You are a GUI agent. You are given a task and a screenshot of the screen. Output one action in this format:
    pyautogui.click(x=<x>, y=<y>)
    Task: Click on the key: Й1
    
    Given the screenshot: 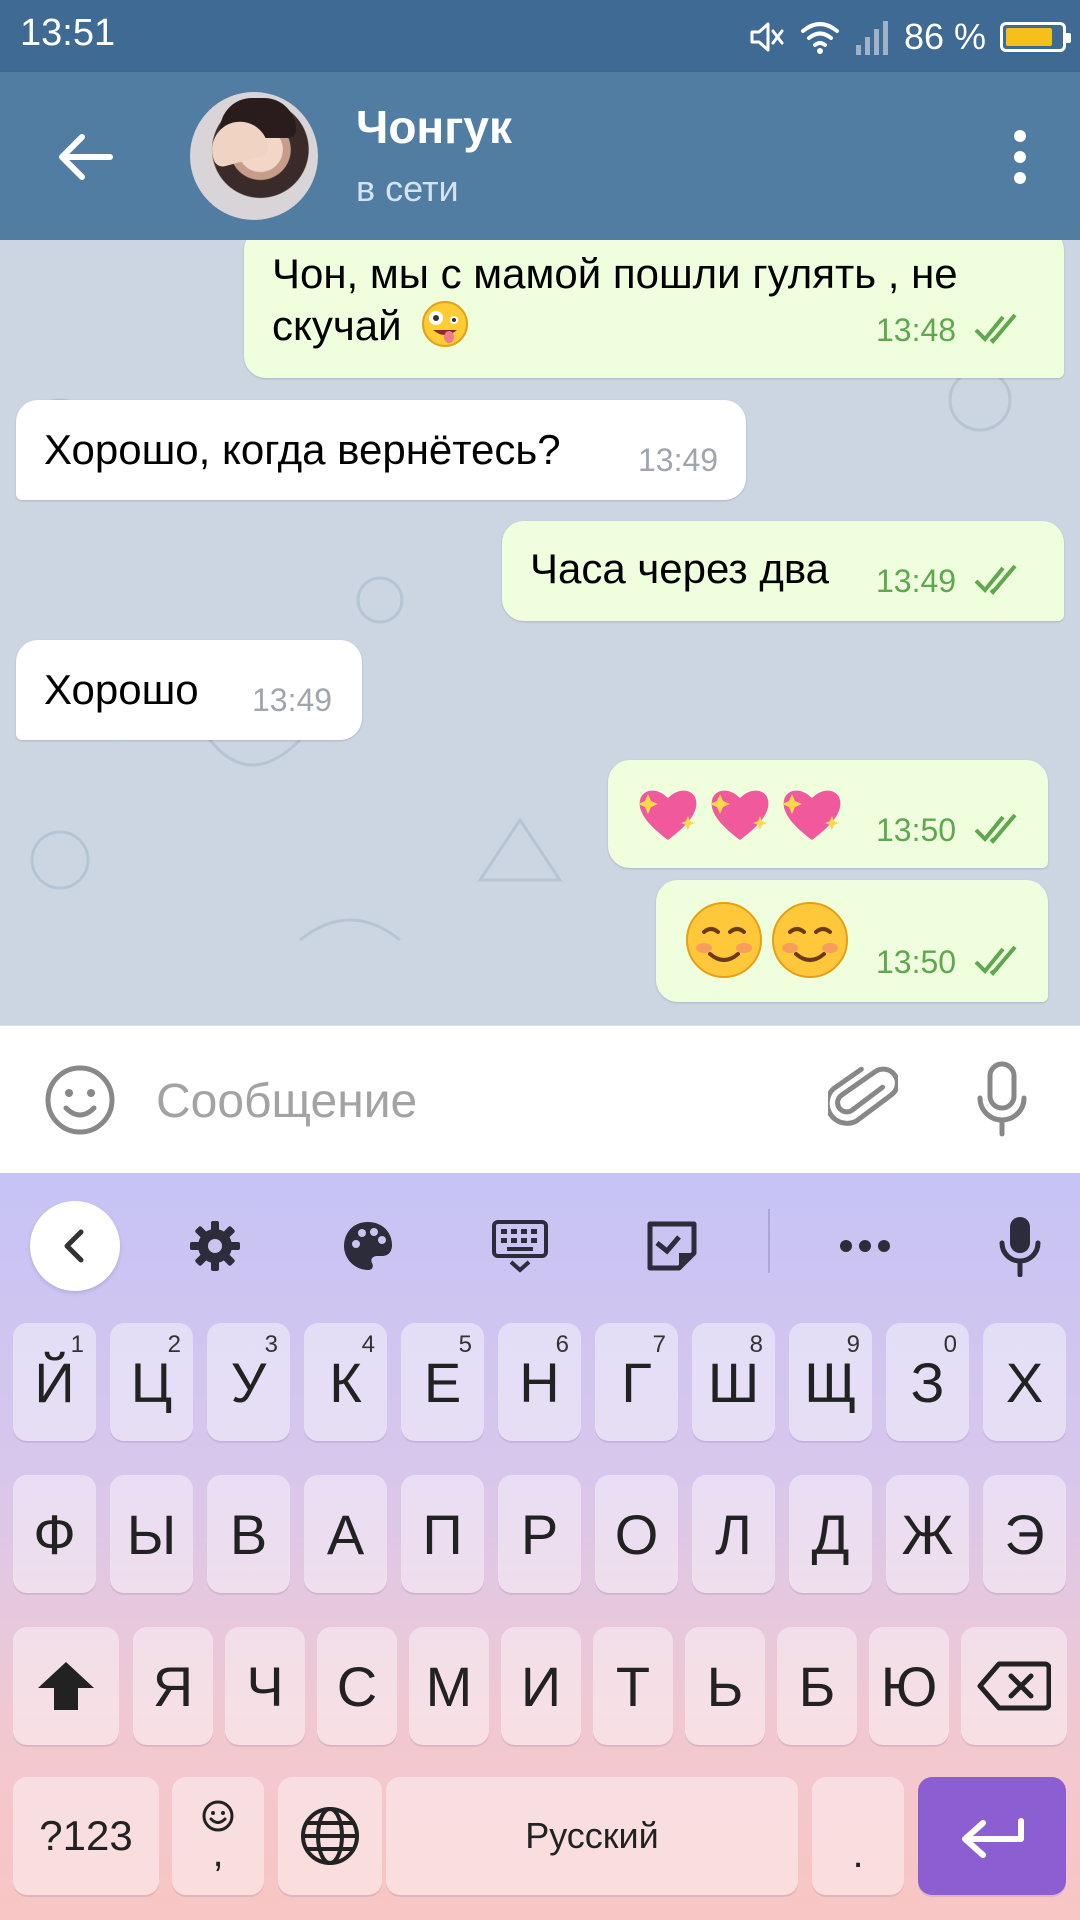 What is the action you would take?
    pyautogui.click(x=54, y=1382)
    